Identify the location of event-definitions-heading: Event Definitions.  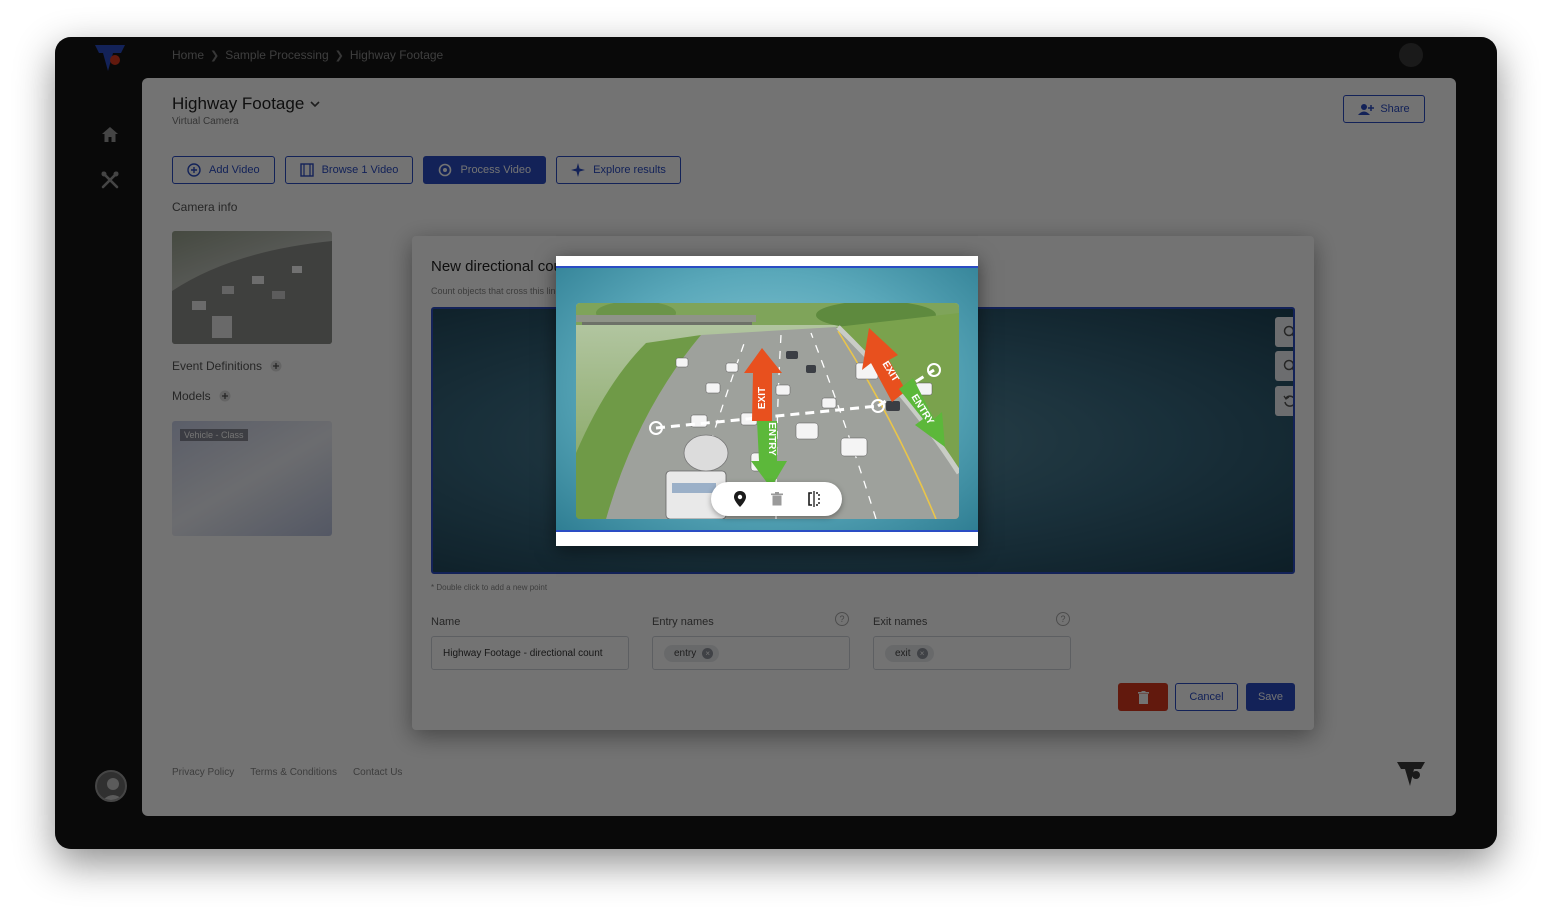
(227, 366).